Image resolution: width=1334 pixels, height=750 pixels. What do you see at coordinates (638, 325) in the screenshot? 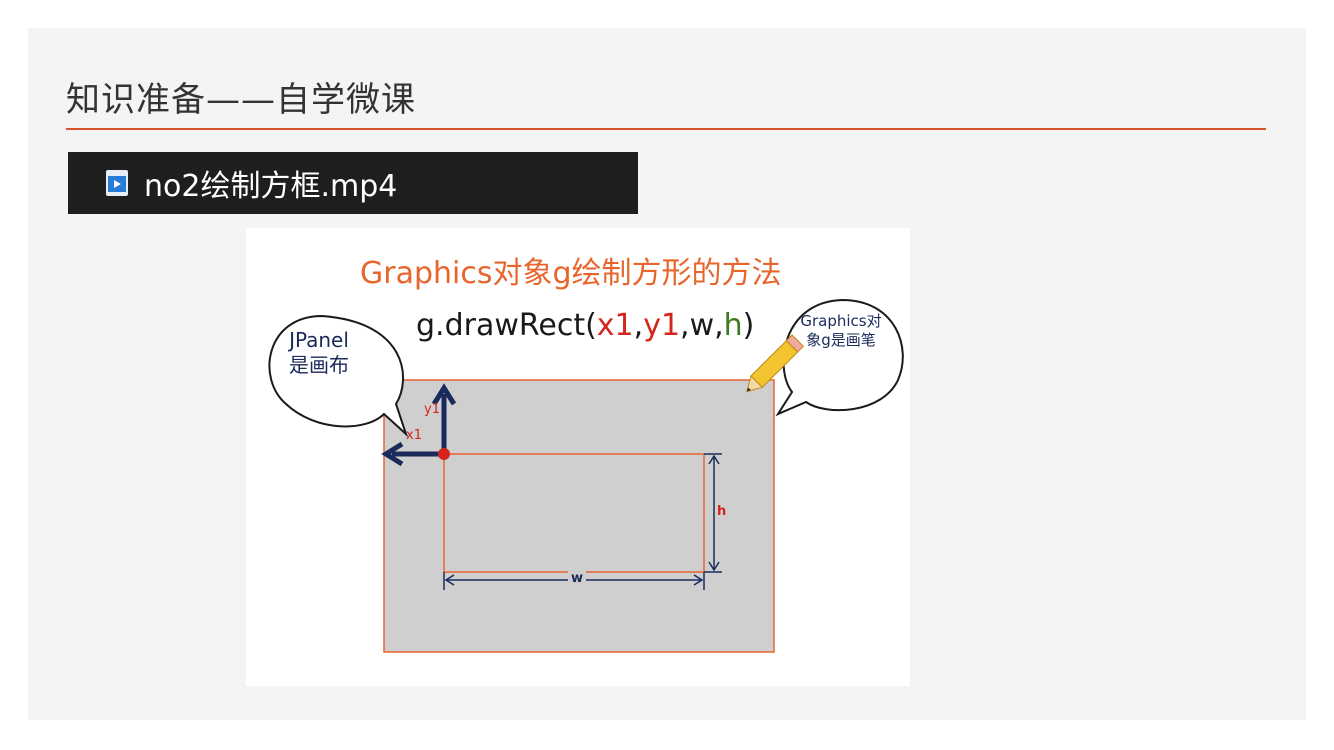
I see `code-sep1: ,` at bounding box center [638, 325].